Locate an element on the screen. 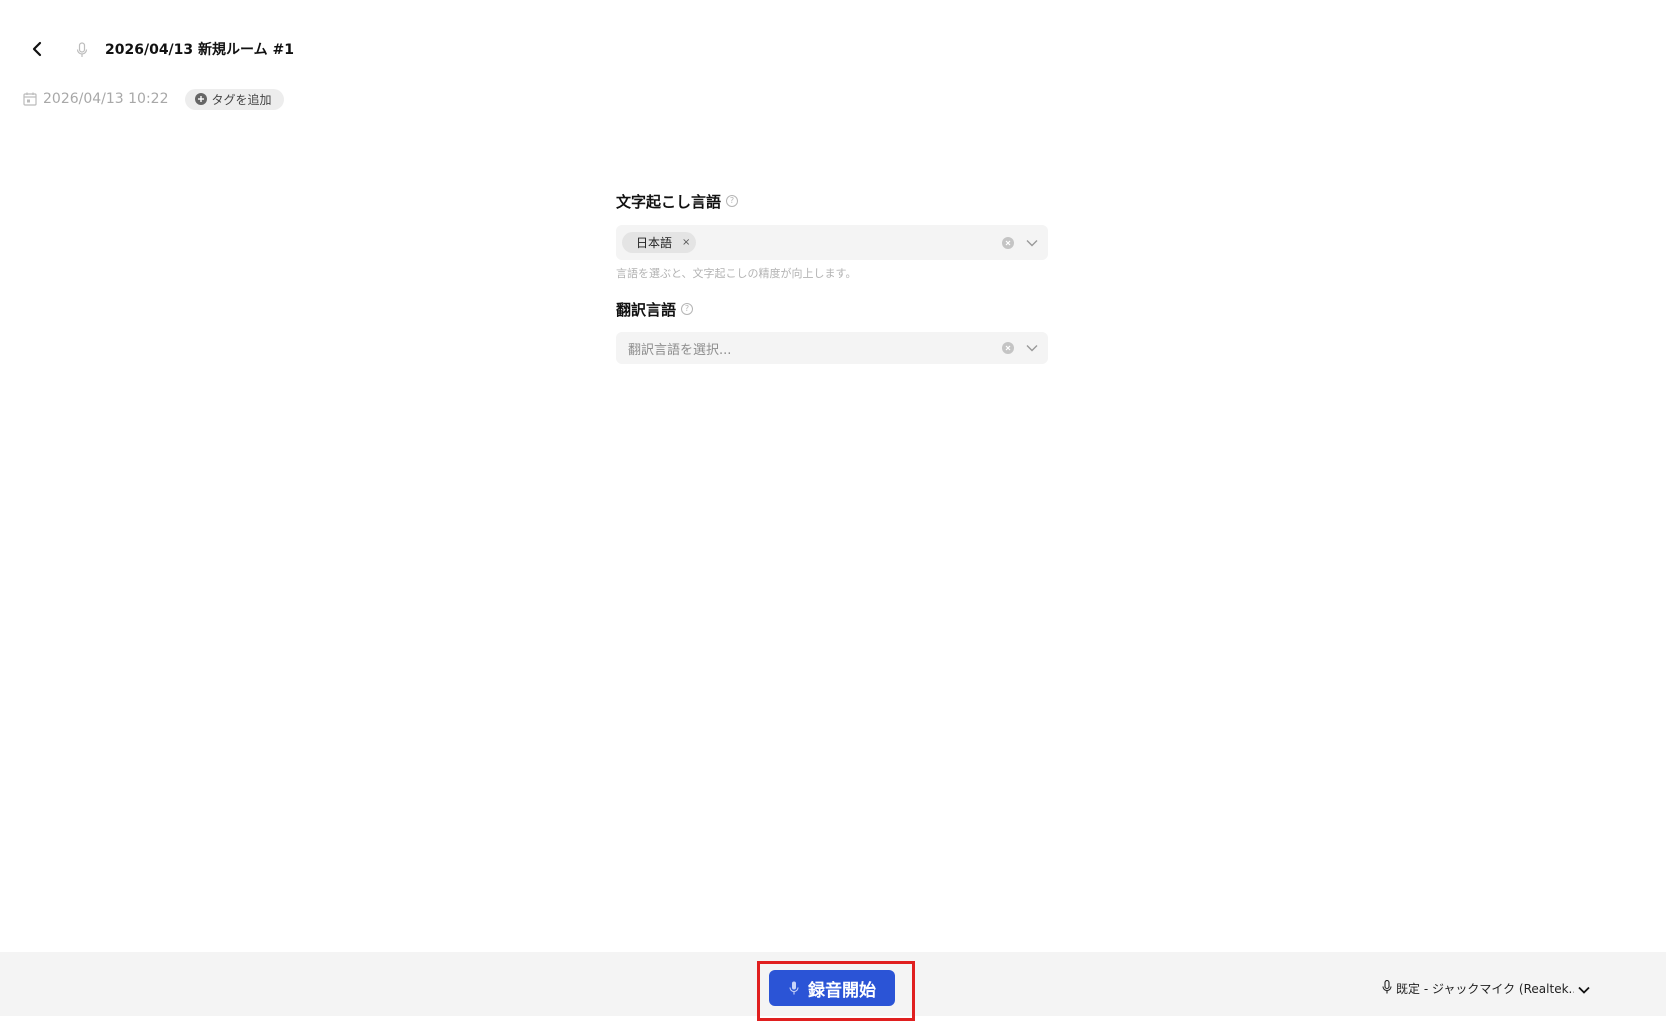  transcription-language-select: 日本語 × is located at coordinates (832, 242).